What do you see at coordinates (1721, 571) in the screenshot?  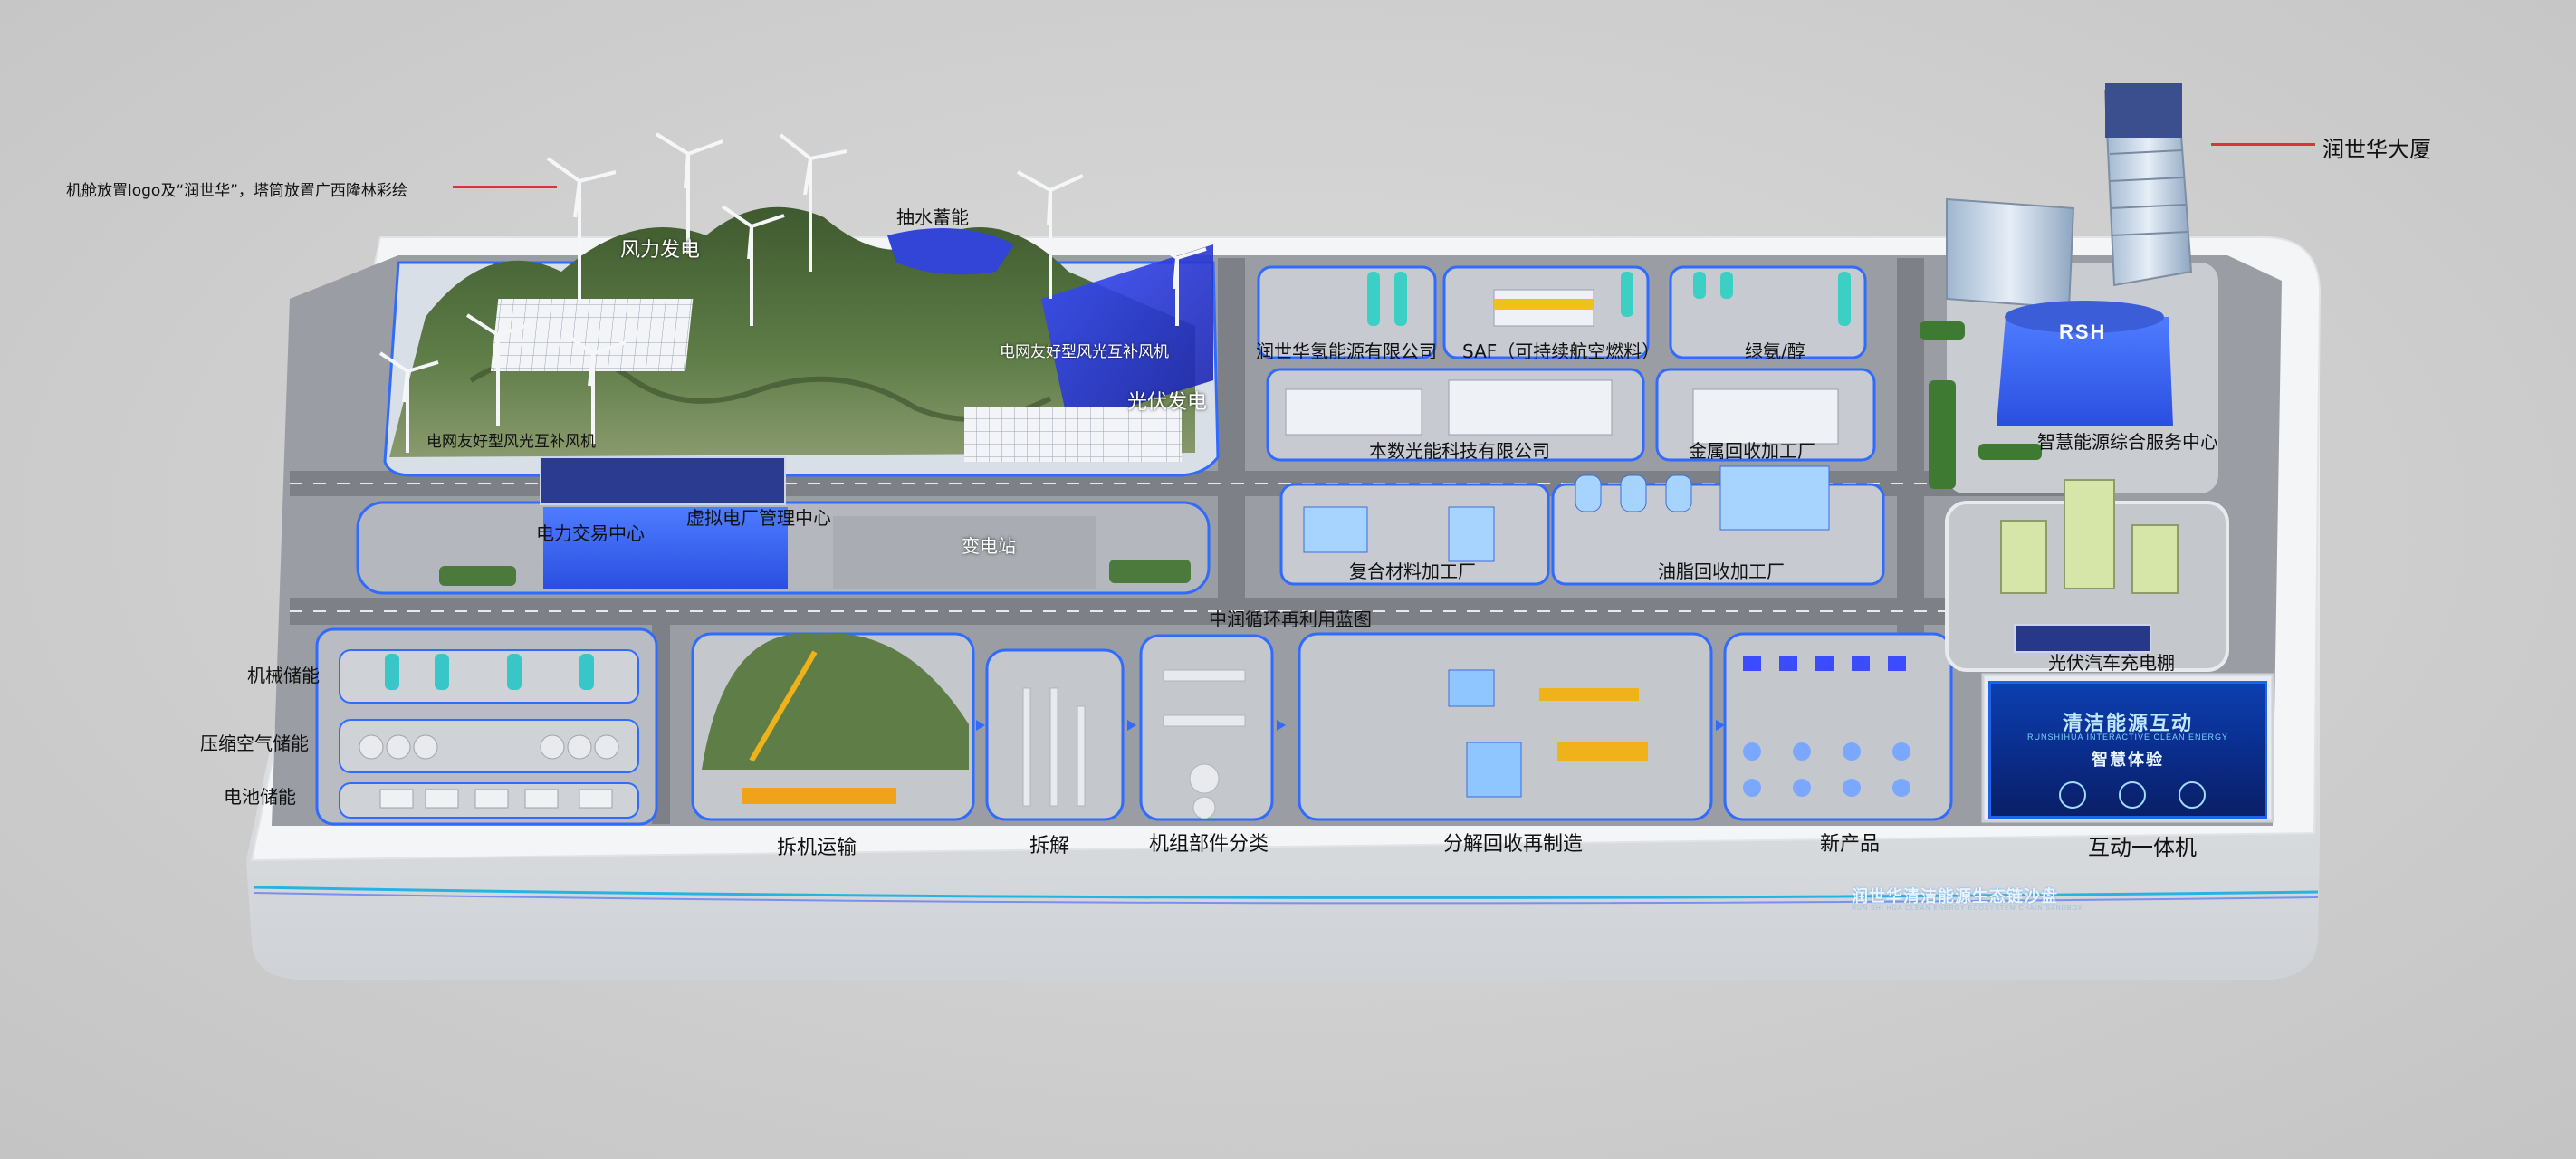 I see `zone-oil-recycling: 油脂回收加工厂` at bounding box center [1721, 571].